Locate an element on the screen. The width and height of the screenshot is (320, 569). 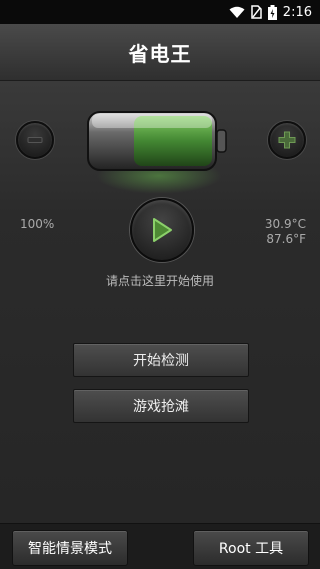
battery-percent: 100% is located at coordinates (37, 224).